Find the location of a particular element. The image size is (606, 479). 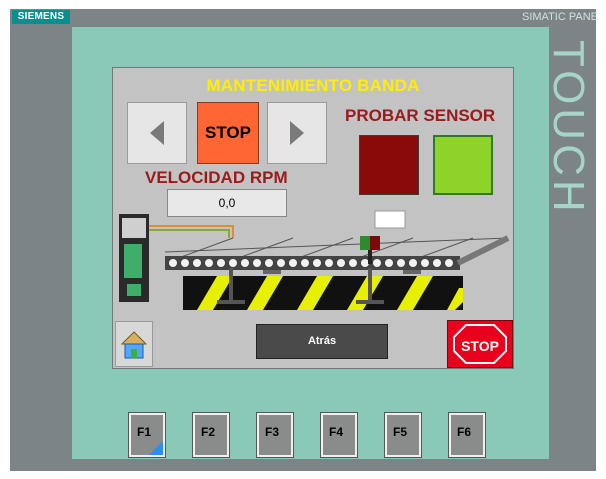

triangle-right-icon is located at coordinates (297, 133).